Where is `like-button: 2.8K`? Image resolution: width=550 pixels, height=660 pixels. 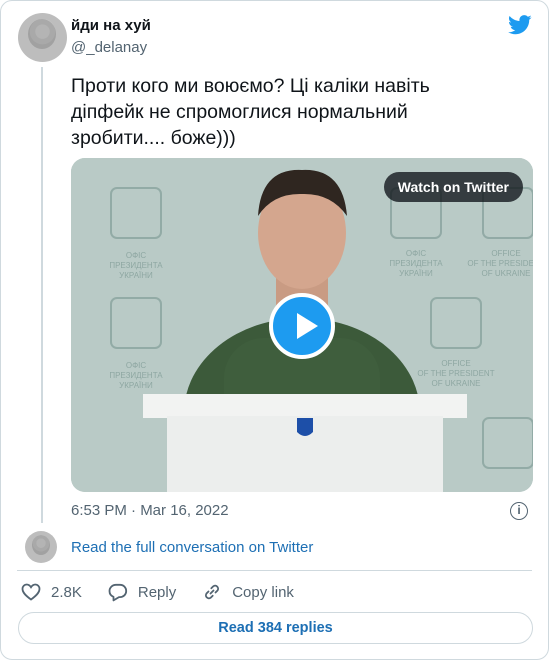 like-button: 2.8K is located at coordinates (51, 592).